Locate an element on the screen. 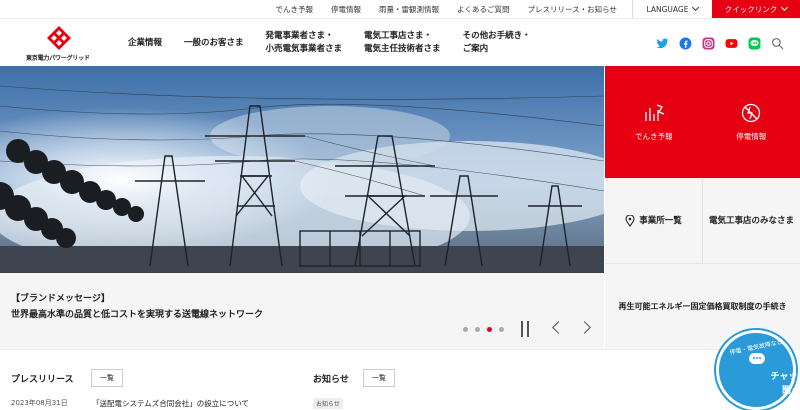 The height and width of the screenshot is (410, 800). logo-text: 東京電力パワーグリッド is located at coordinates (58, 58).